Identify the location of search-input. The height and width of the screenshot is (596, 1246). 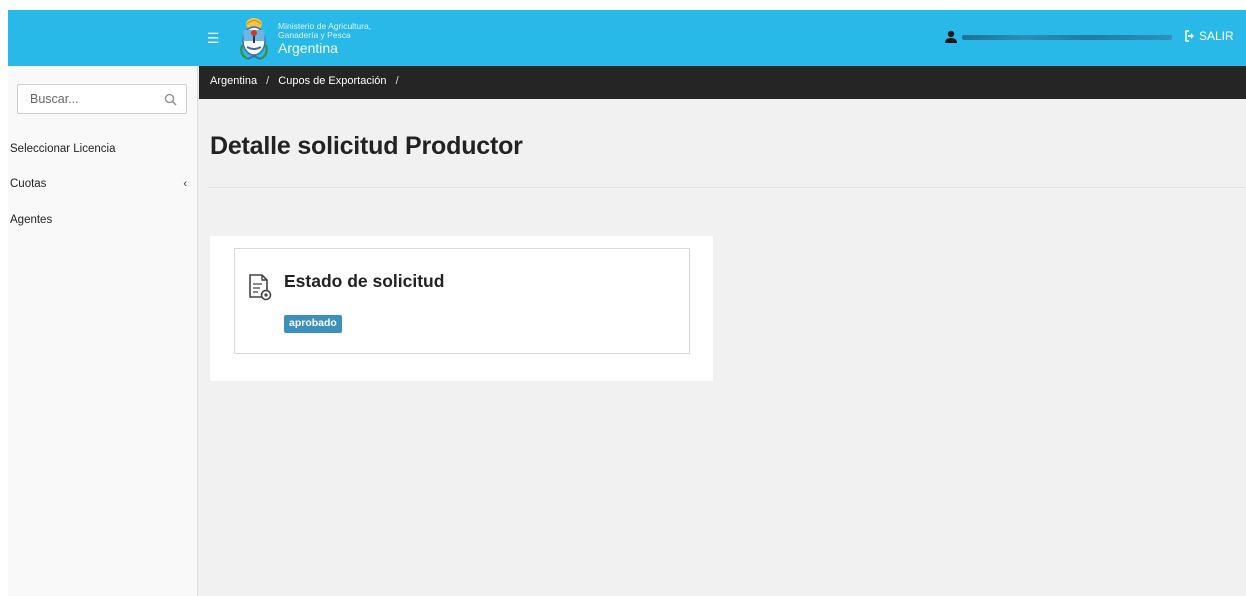
(95, 99).